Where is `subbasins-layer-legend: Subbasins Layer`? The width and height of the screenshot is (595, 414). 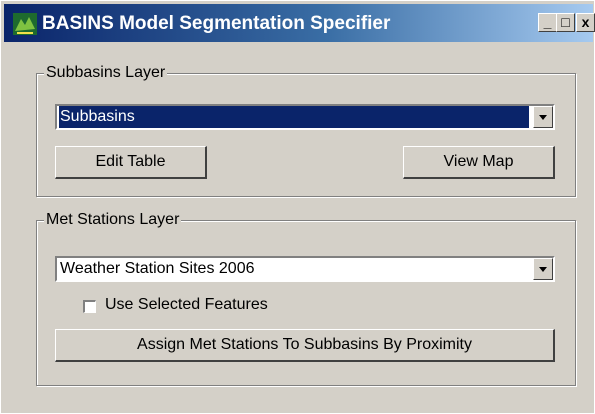
subbasins-layer-legend: Subbasins Layer is located at coordinates (106, 73).